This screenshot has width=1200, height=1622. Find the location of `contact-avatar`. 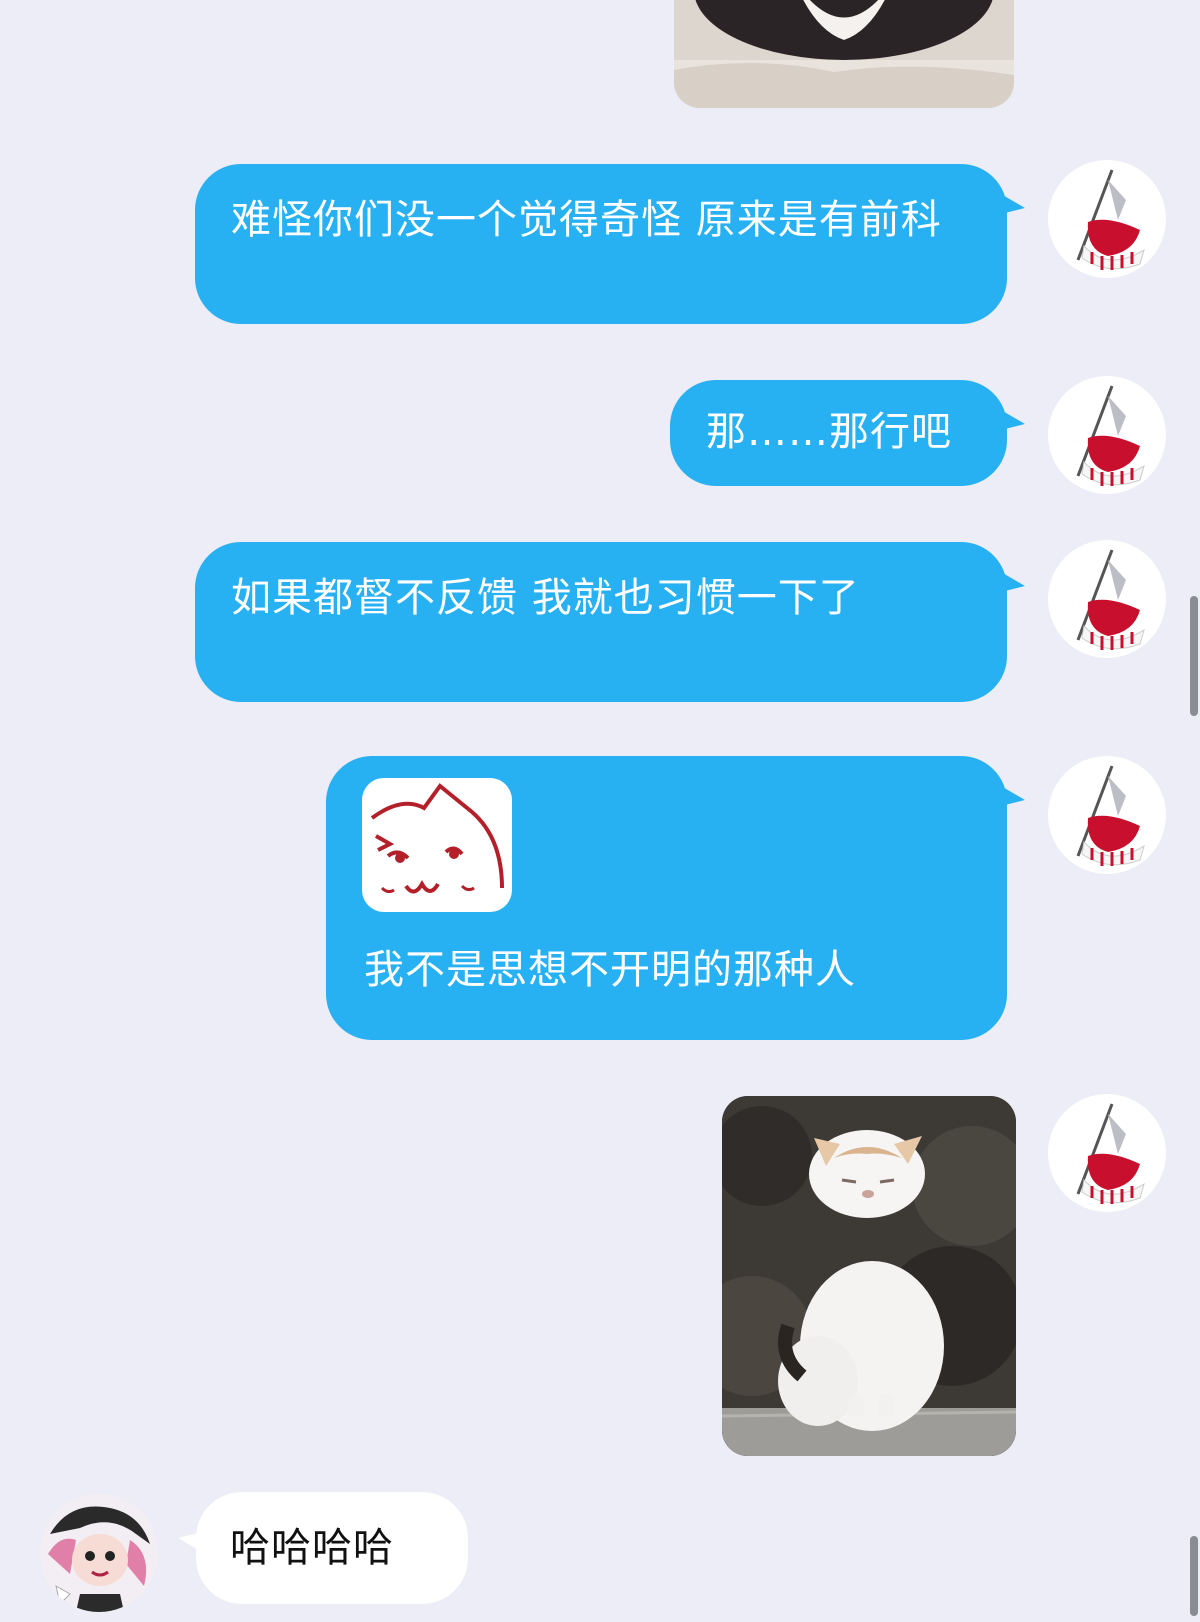

contact-avatar is located at coordinates (99, 1553).